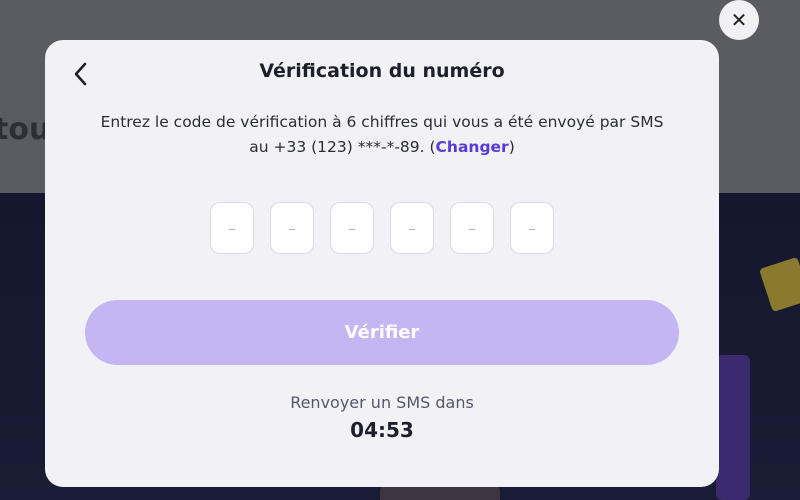 This screenshot has width=800, height=500. What do you see at coordinates (25, 129) in the screenshot?
I see `background-heading: tou` at bounding box center [25, 129].